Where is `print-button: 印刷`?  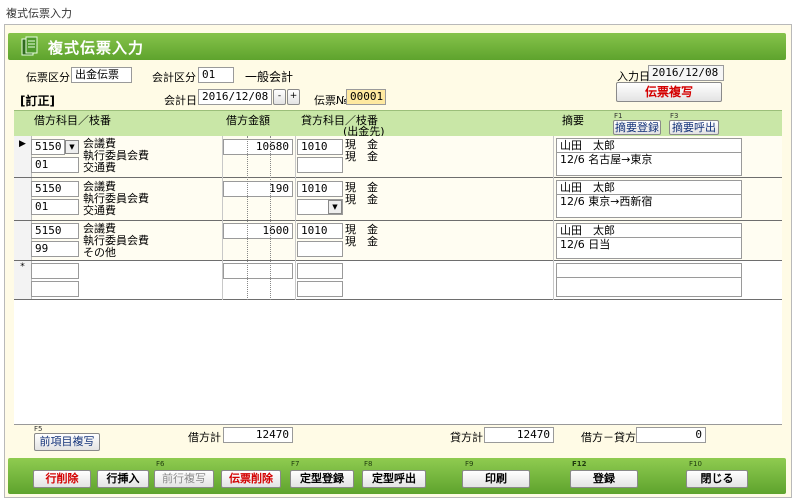
print-button: 印刷 is located at coordinates (496, 479).